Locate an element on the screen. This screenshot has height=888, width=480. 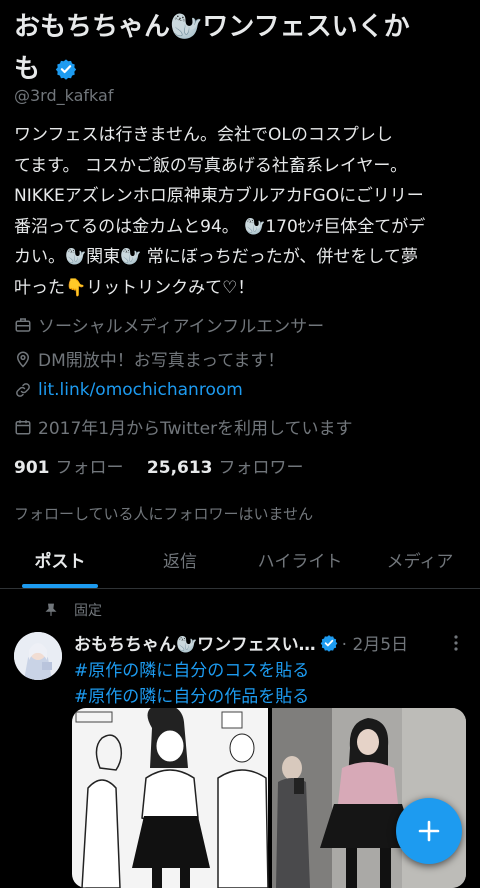
followers-link: 25,613 フォロワー is located at coordinates (225, 468).